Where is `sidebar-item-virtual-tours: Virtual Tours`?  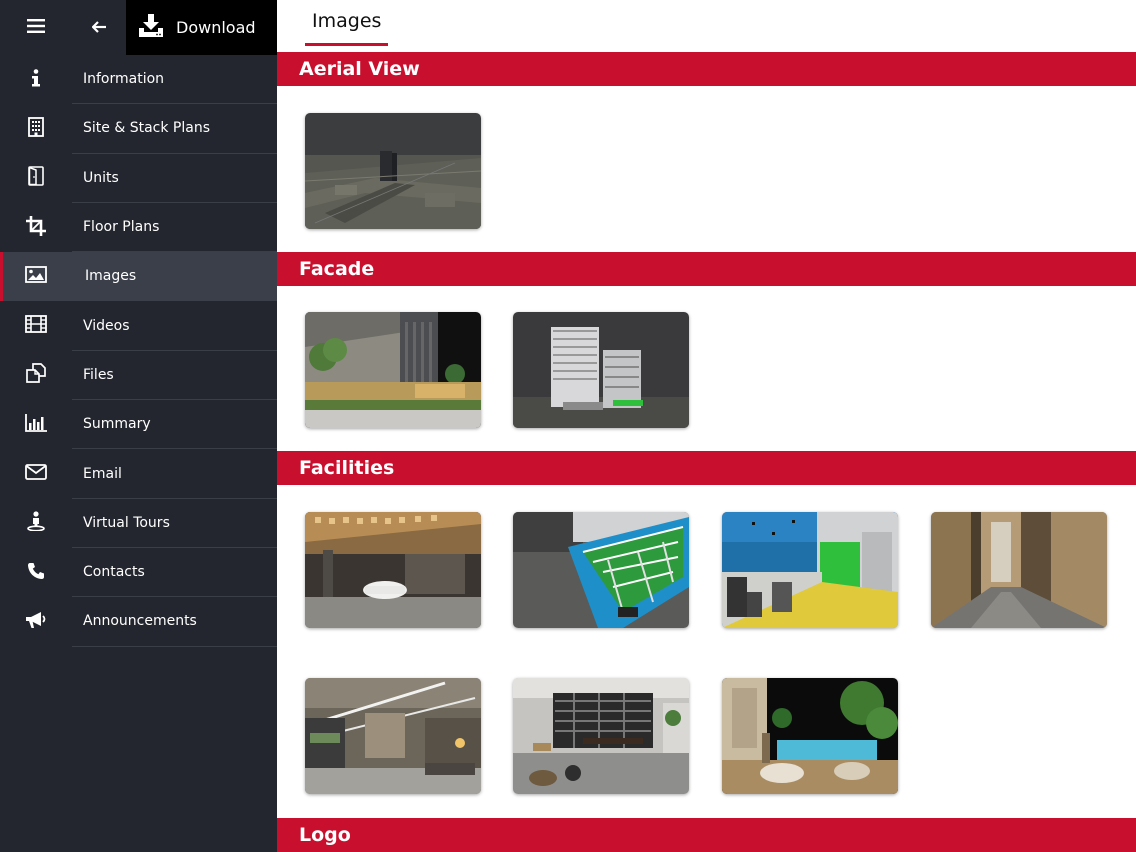
sidebar-item-virtual-tours: Virtual Tours is located at coordinates (138, 523).